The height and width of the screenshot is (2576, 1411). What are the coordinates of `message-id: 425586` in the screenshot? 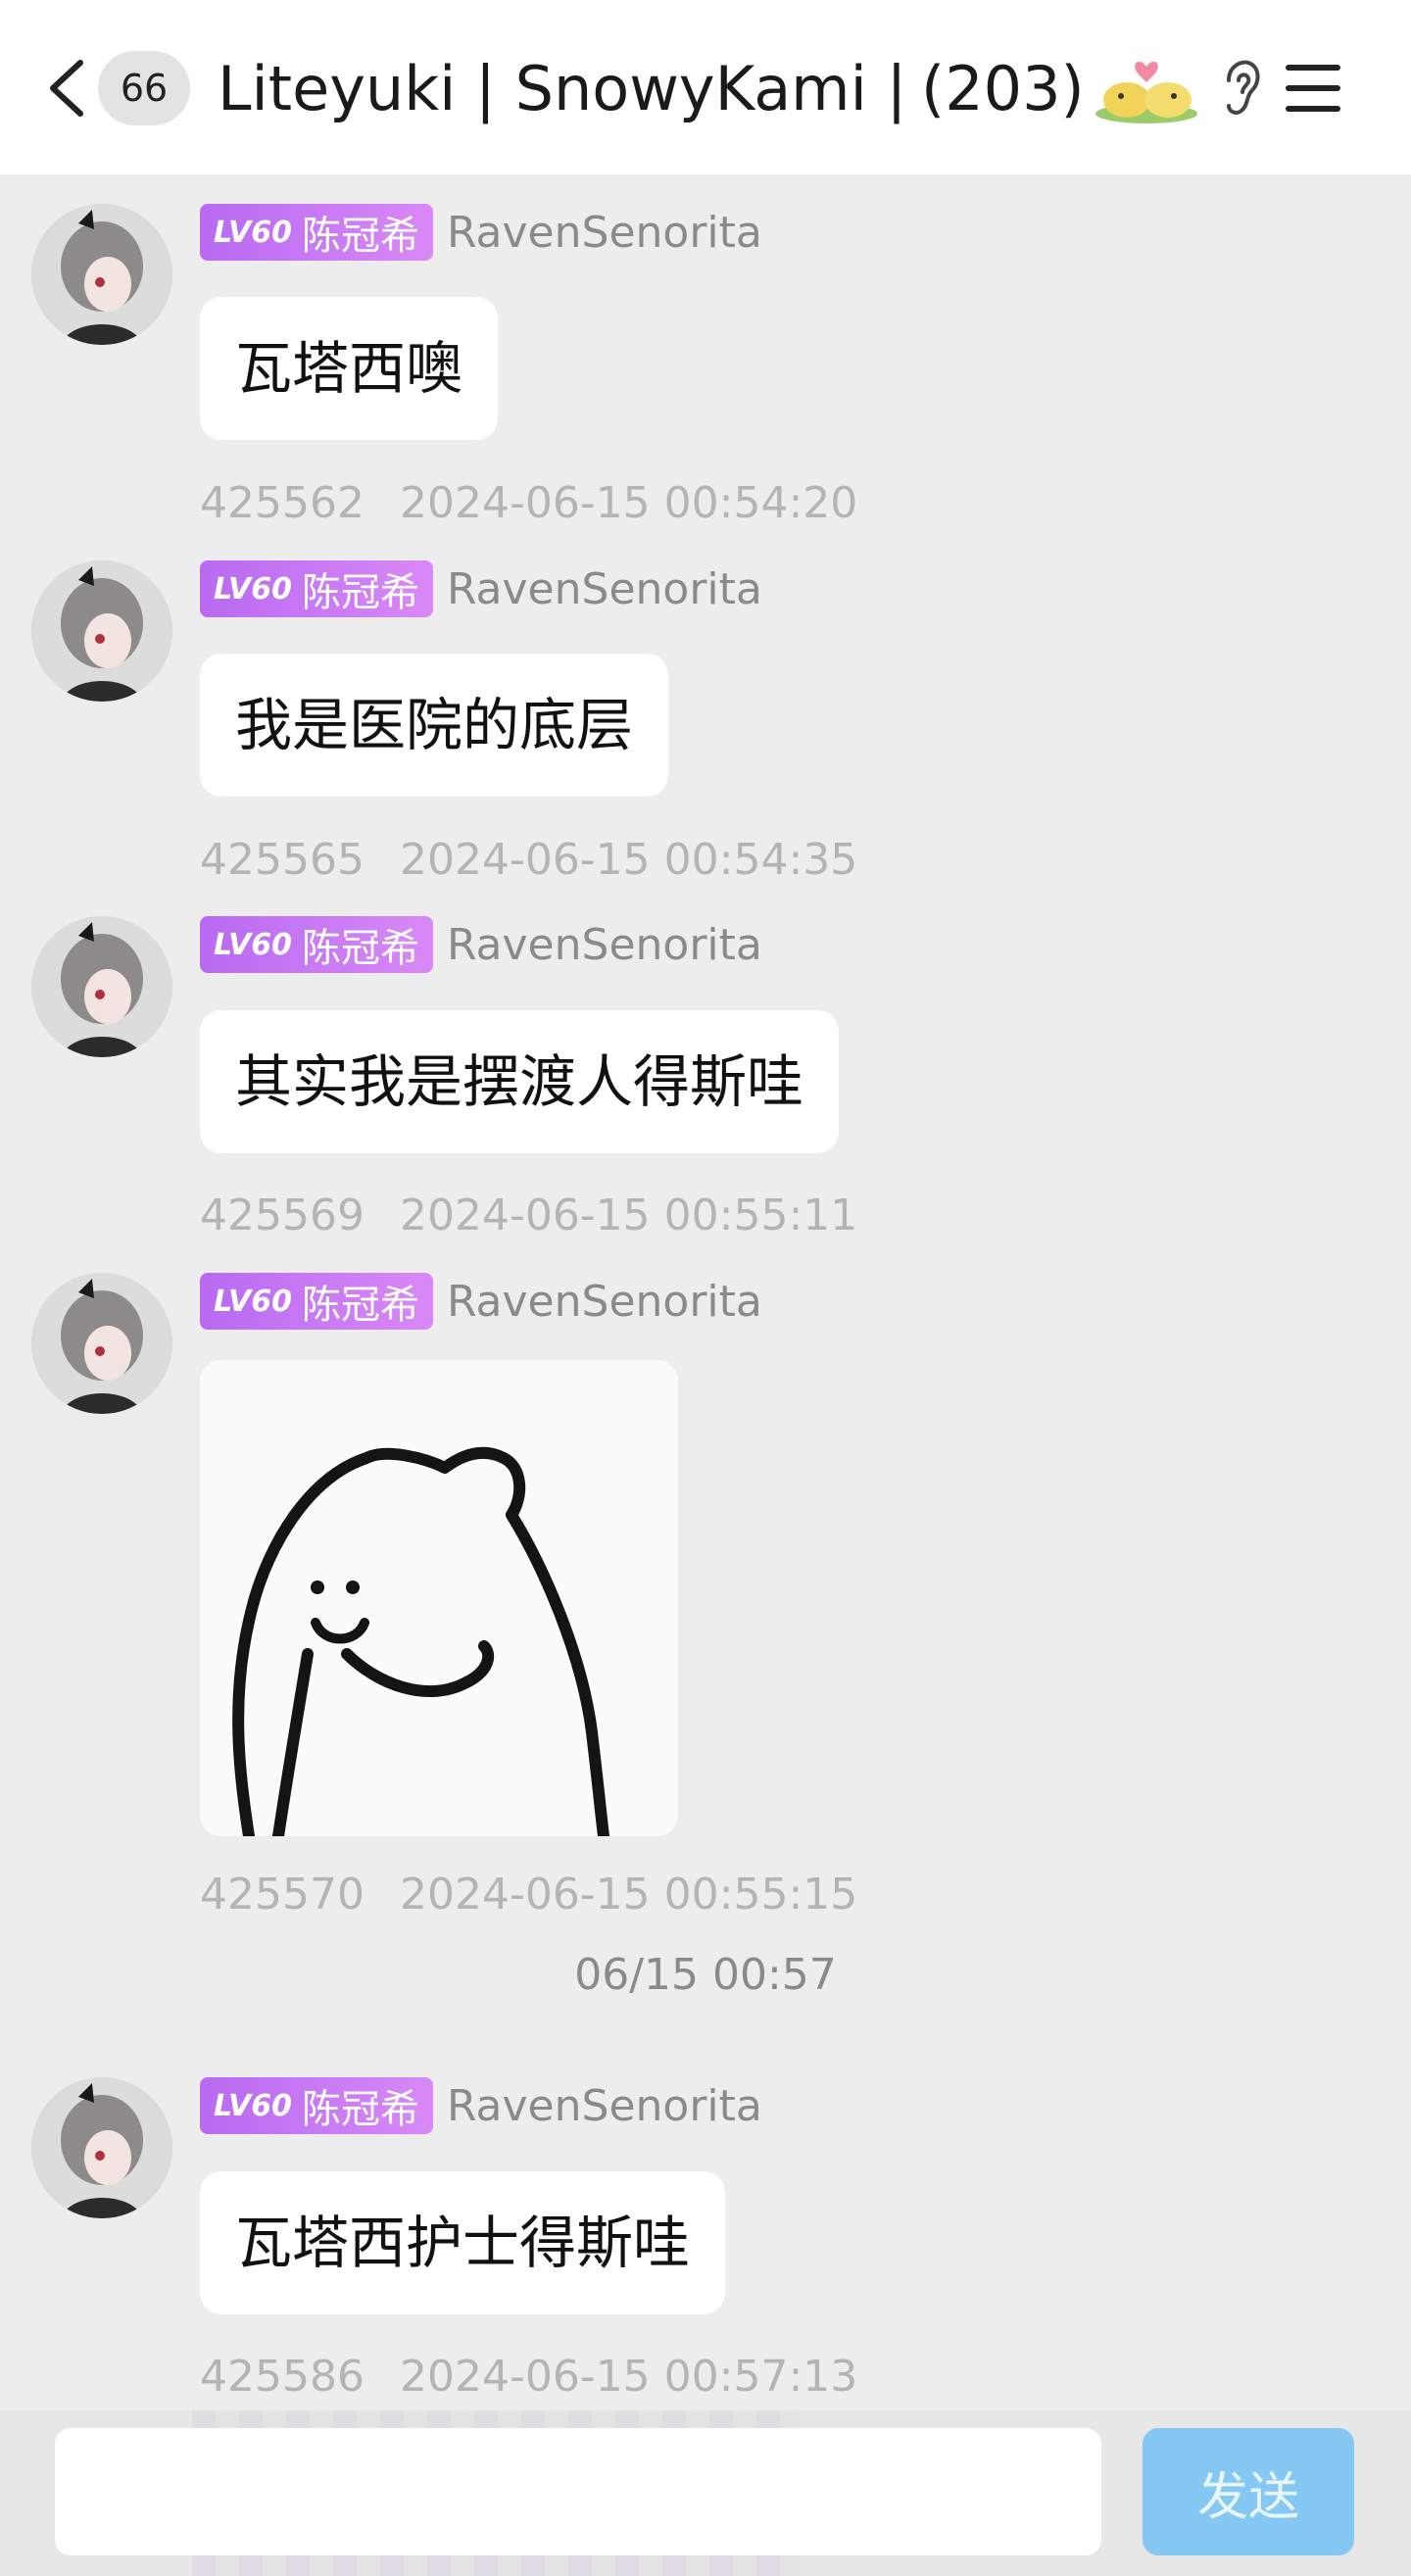 It's located at (282, 2377).